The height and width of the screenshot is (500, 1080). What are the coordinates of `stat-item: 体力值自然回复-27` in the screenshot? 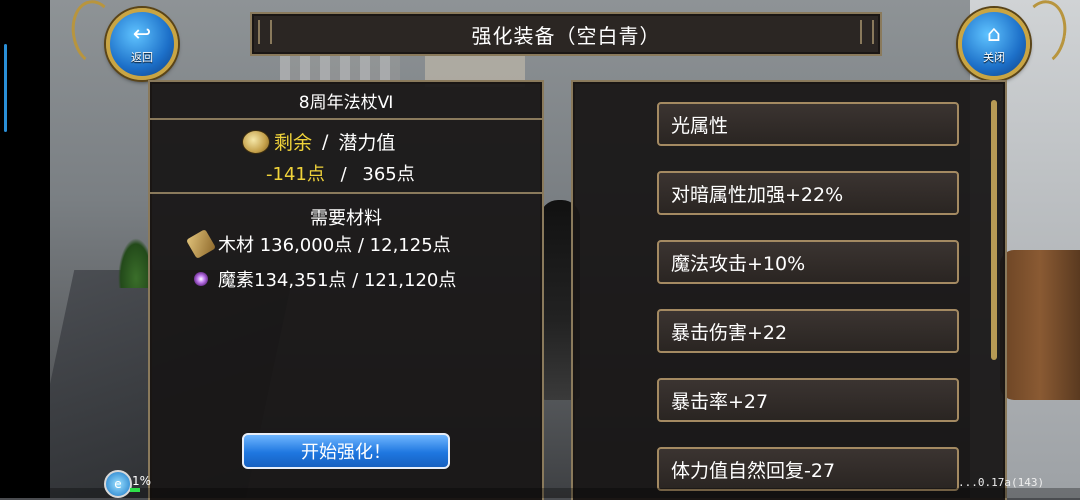 It's located at (808, 469).